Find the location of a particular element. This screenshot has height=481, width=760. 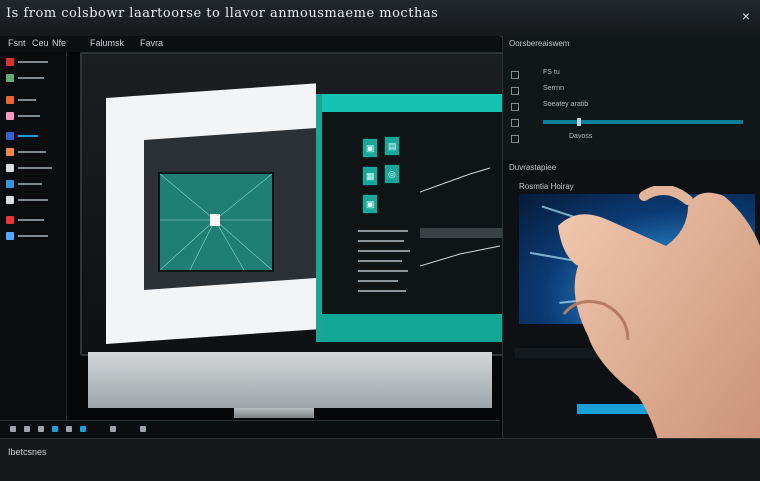

property-label: FS tu is located at coordinates (551, 72).